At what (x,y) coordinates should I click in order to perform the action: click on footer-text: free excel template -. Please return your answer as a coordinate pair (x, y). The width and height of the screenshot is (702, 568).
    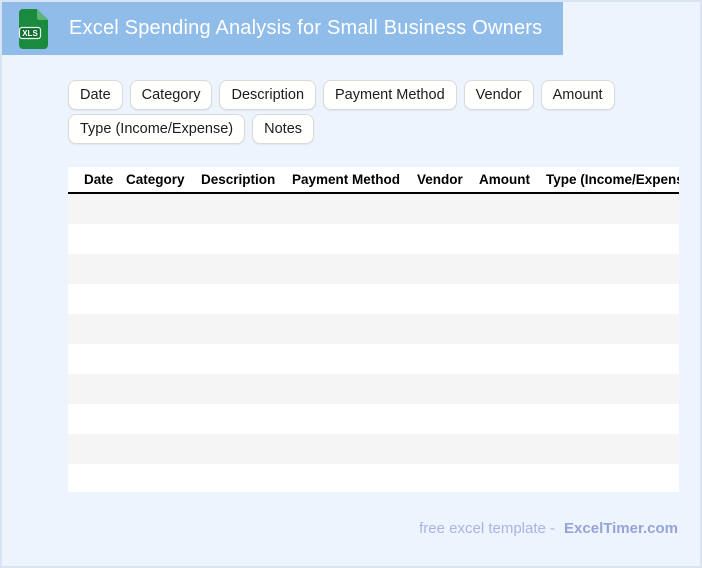
    Looking at the image, I should click on (487, 528).